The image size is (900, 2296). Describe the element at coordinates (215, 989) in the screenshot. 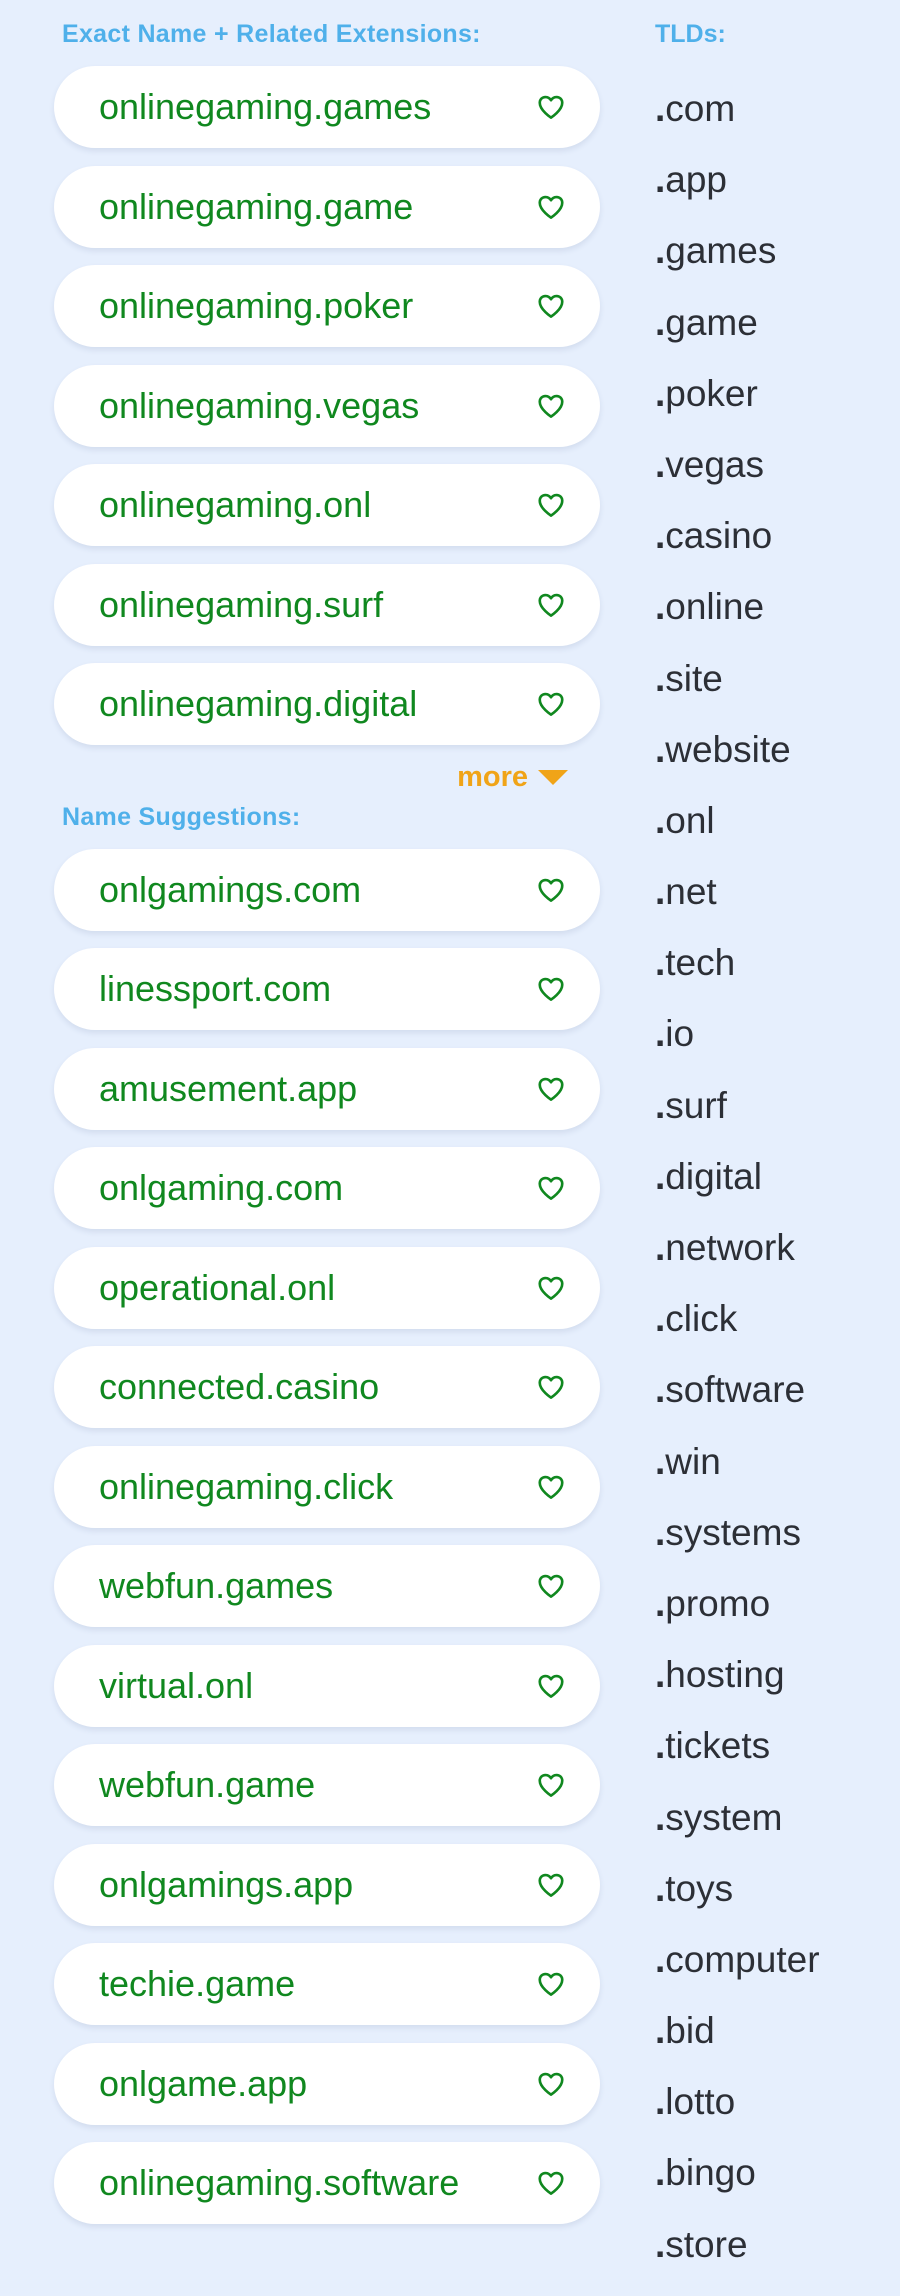

I see `domain-name: lines​sport.com` at that location.